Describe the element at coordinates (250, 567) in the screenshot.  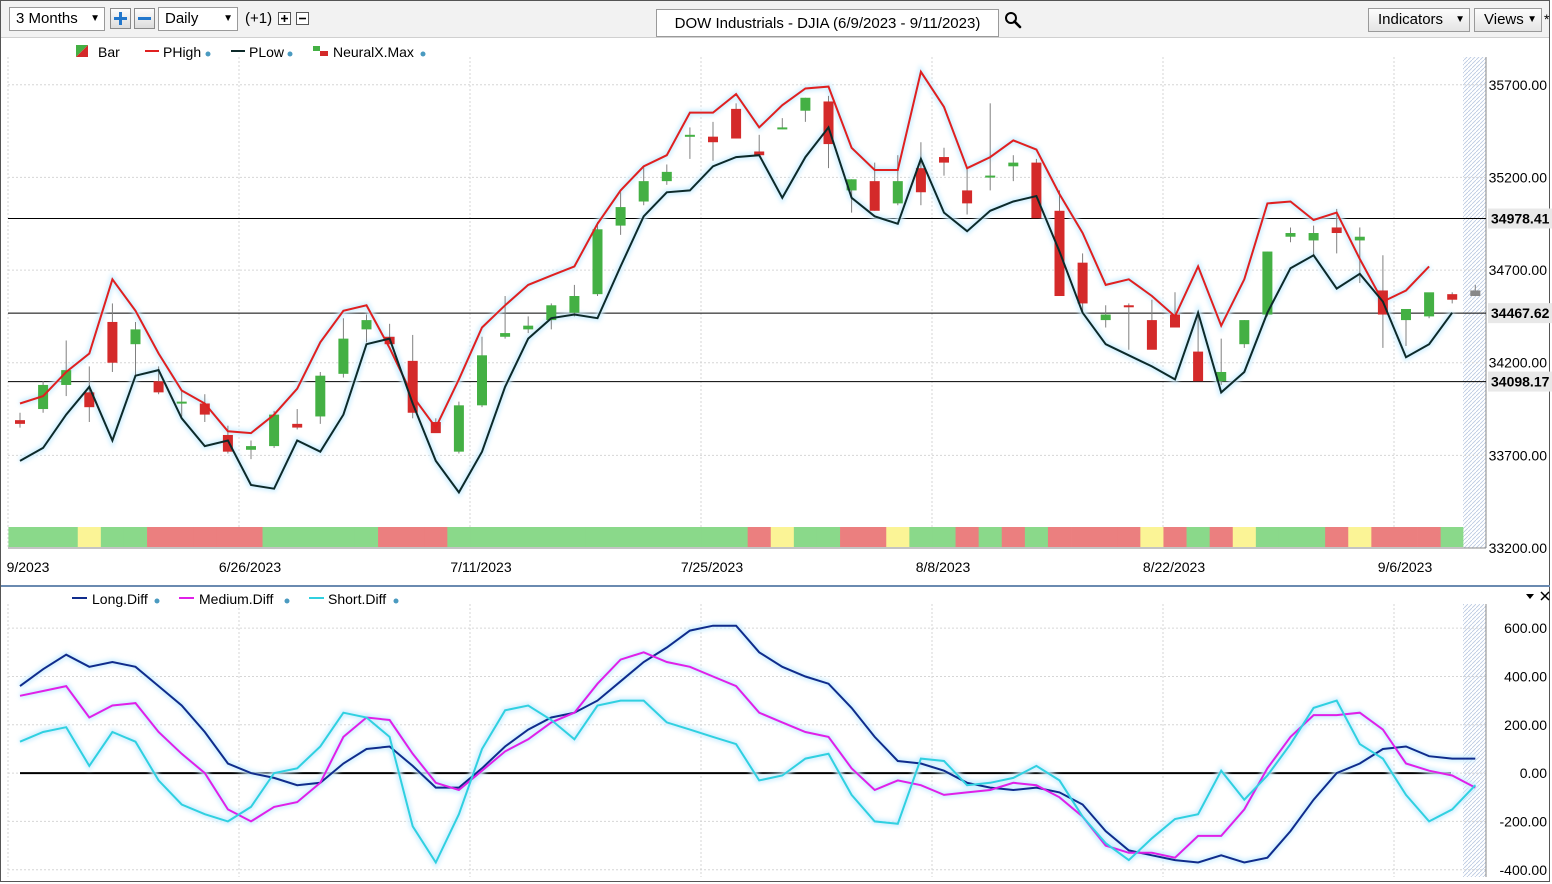
I see `x-tick-label: 6/26/2023` at that location.